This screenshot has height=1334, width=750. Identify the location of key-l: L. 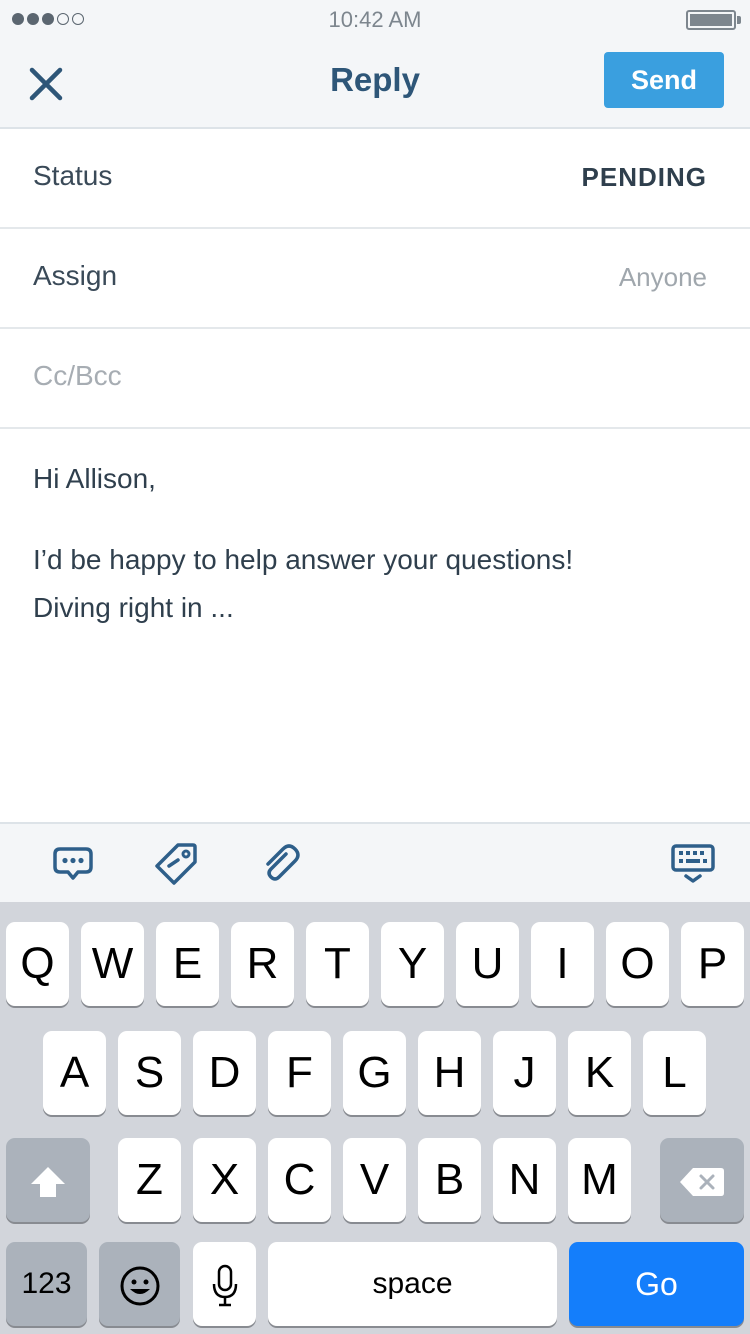
(674, 1073).